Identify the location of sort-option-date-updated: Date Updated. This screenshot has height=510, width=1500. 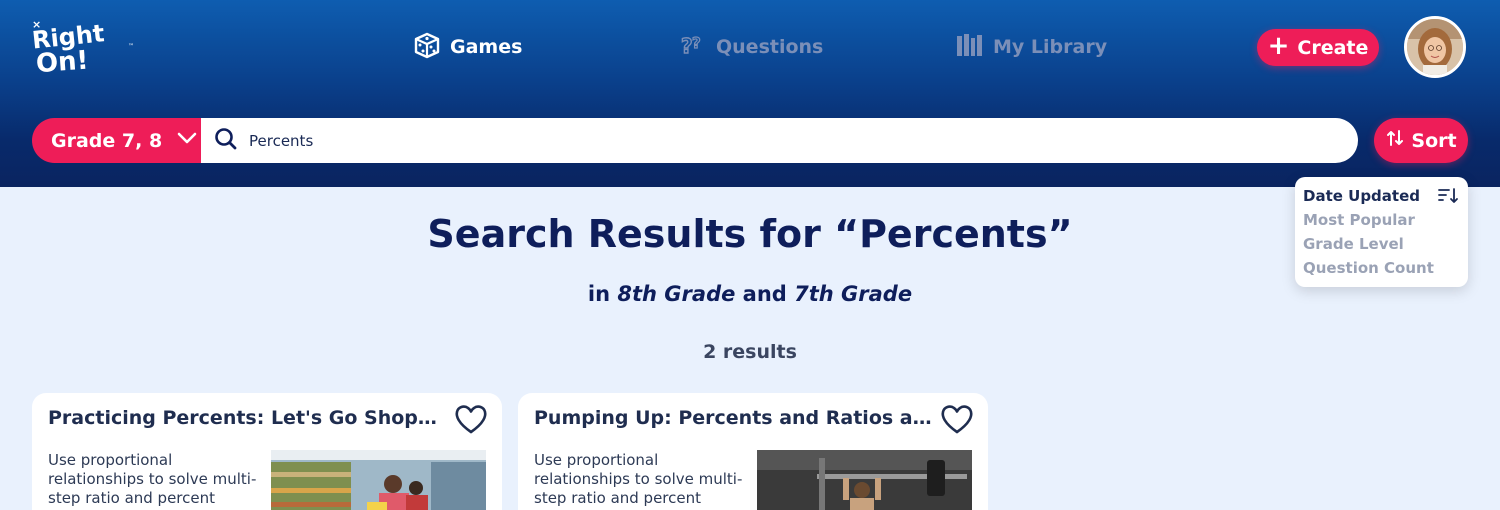
(1381, 196).